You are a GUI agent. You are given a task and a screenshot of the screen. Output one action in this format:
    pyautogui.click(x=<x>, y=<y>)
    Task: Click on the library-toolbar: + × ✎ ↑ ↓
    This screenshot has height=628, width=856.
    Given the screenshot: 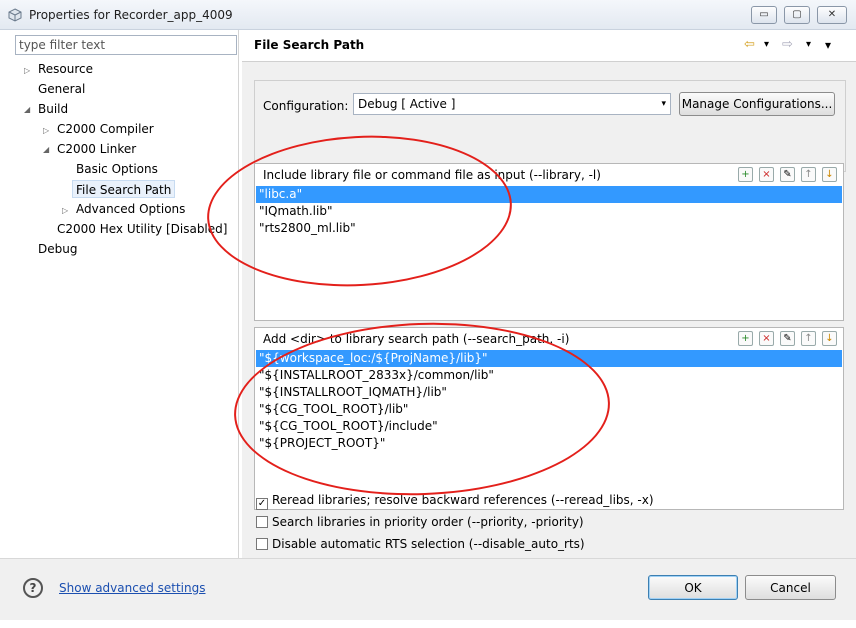 What is the action you would take?
    pyautogui.click(x=784, y=174)
    